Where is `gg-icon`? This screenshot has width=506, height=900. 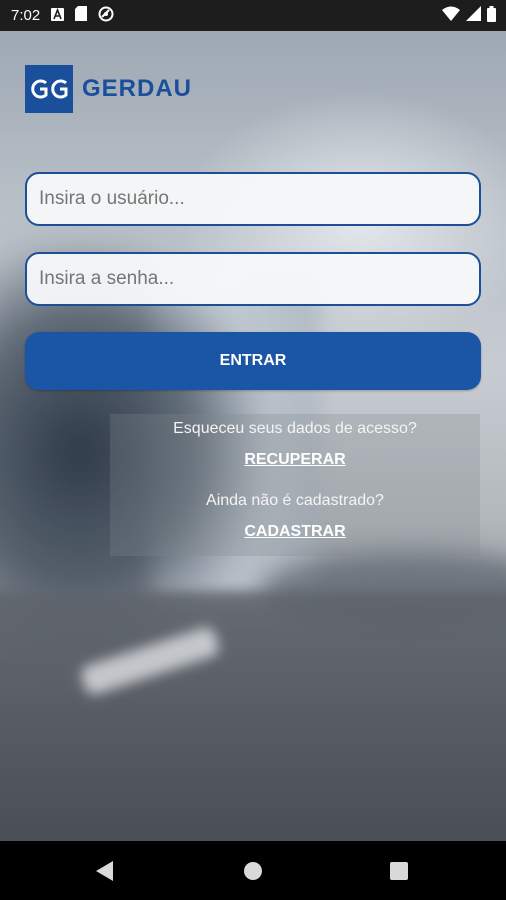
gg-icon is located at coordinates (49, 89).